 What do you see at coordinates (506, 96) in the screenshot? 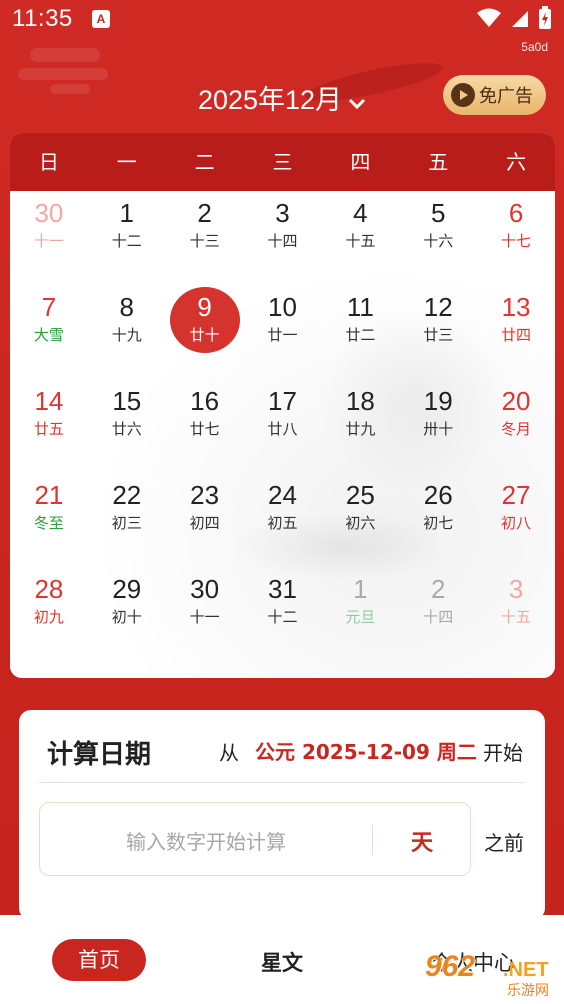
I see `ad-free-label: 免广告` at bounding box center [506, 96].